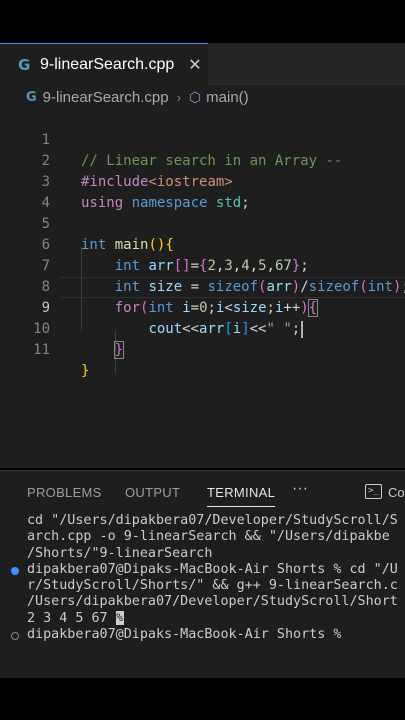  Describe the element at coordinates (241, 496) in the screenshot. I see `tab-terminal: TERMINAL` at that location.